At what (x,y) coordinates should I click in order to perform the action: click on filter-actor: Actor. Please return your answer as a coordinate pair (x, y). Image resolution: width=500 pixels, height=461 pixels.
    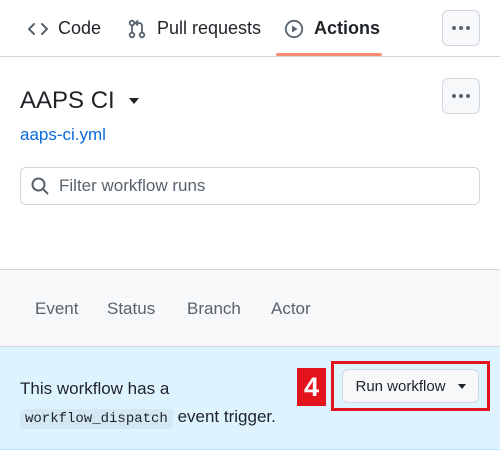
    Looking at the image, I should click on (291, 309).